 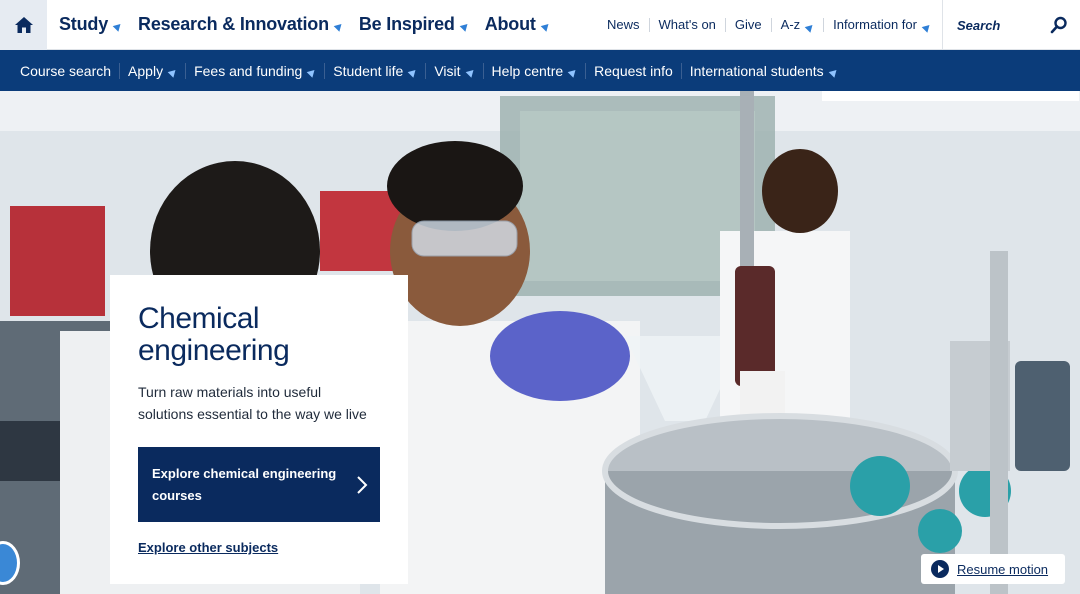 I want to click on secondary-nav-student-life: Student life, so click(x=374, y=70).